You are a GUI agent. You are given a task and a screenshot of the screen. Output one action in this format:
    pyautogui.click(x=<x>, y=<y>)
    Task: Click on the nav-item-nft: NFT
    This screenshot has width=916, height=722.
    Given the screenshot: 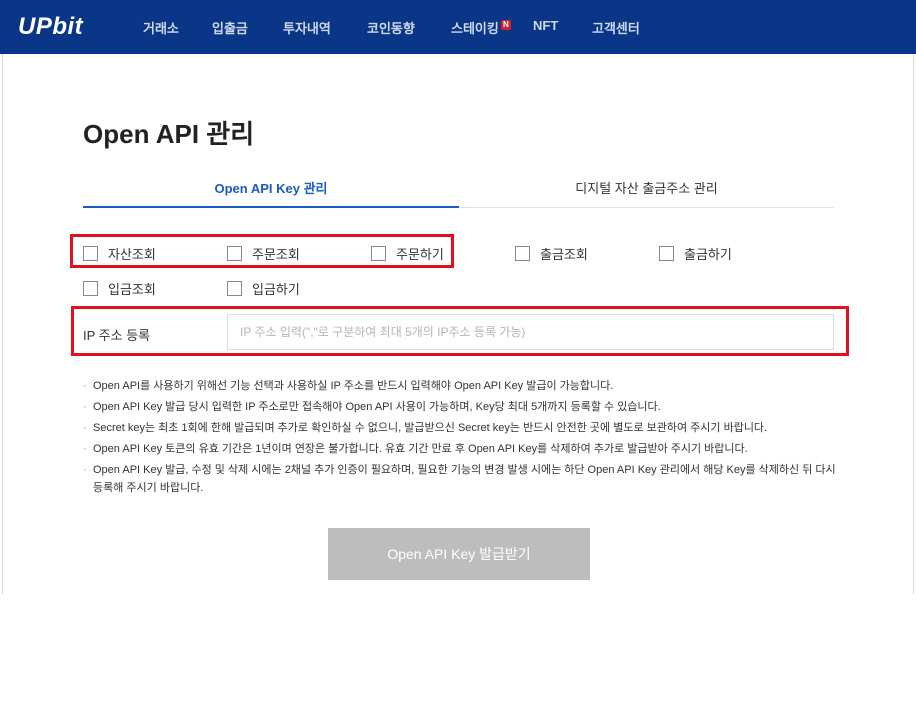 What is the action you would take?
    pyautogui.click(x=545, y=25)
    